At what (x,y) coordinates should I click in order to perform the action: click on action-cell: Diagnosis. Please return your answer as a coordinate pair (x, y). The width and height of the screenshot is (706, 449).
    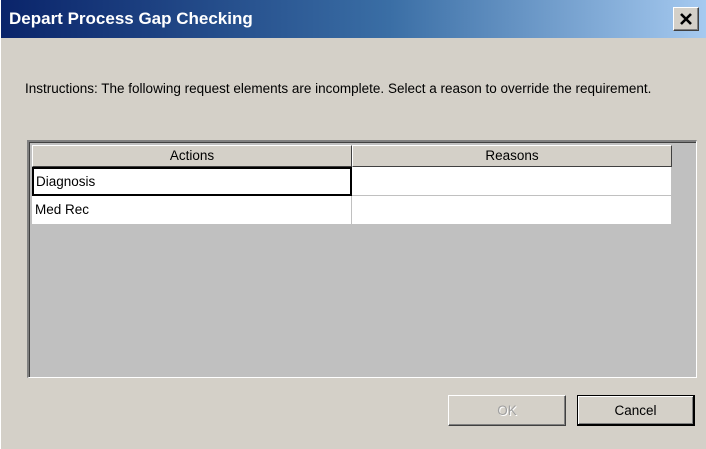
    Looking at the image, I should click on (192, 181).